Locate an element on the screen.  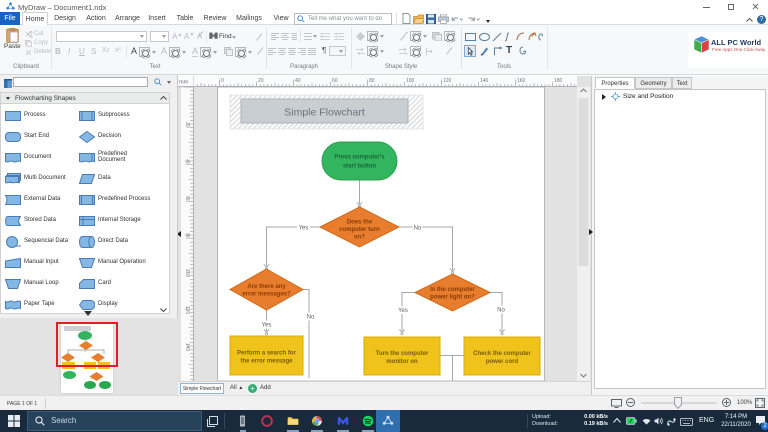
svg-text: the error message is located at coordinates (266, 362).